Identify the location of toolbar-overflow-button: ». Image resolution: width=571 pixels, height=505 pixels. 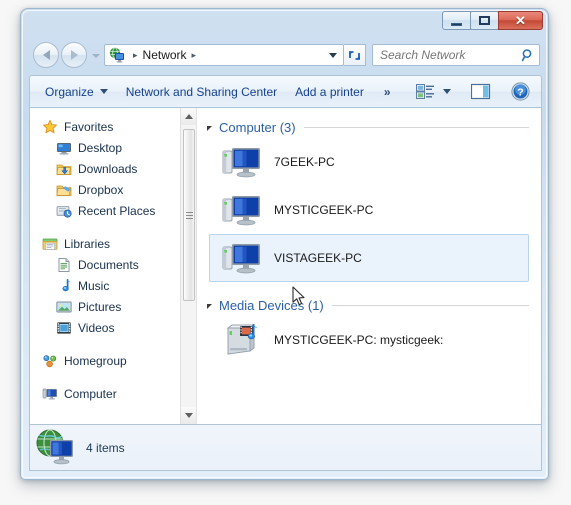
(387, 92).